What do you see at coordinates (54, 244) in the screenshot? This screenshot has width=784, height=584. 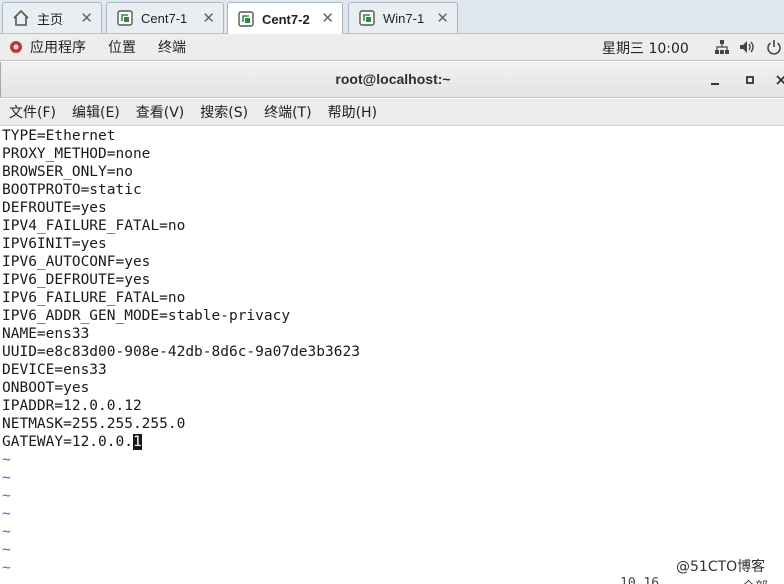 I see `terminal-line: IPV6INIT=yes` at bounding box center [54, 244].